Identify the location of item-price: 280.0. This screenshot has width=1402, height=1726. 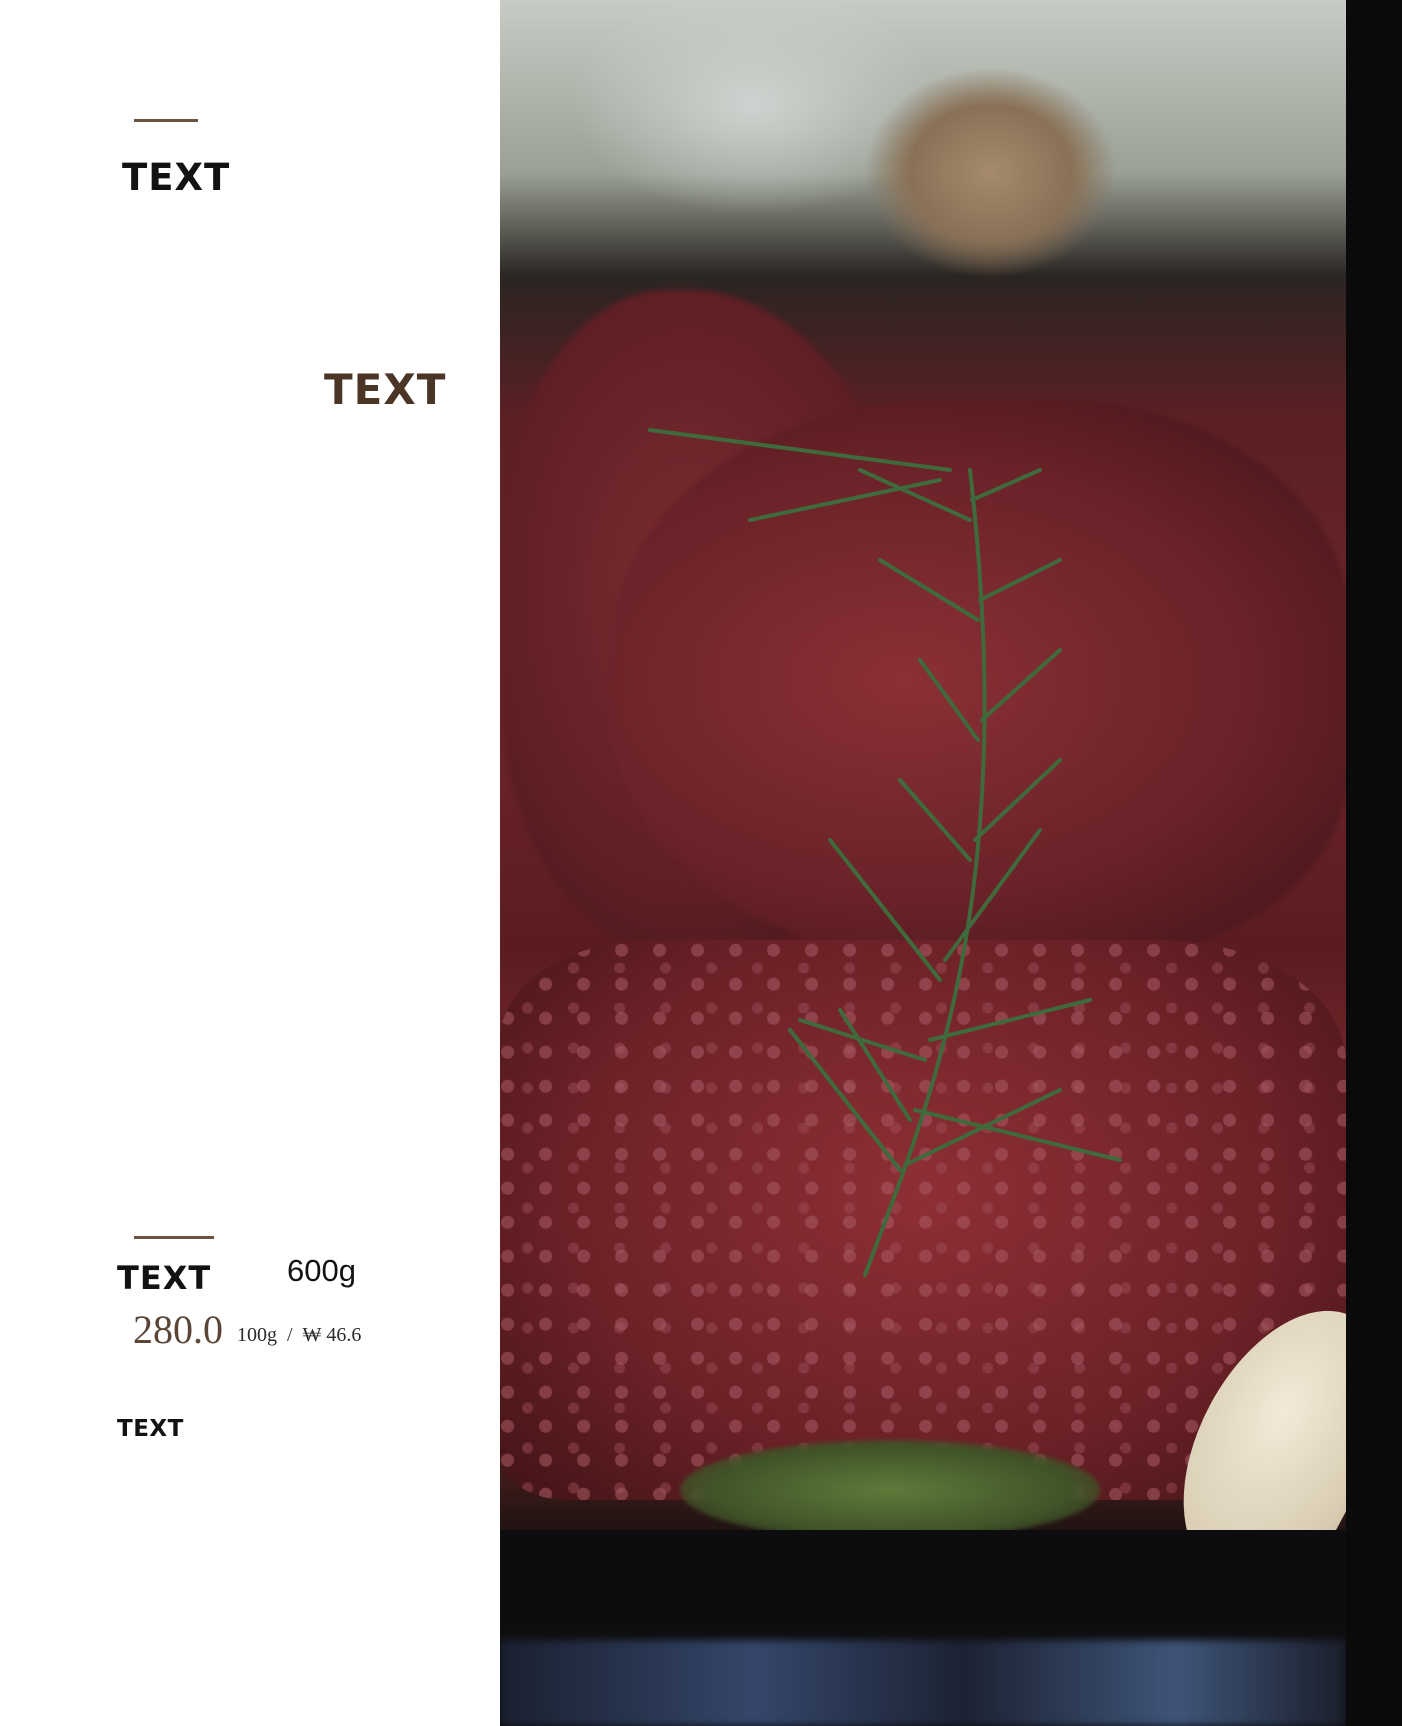
(178, 1329).